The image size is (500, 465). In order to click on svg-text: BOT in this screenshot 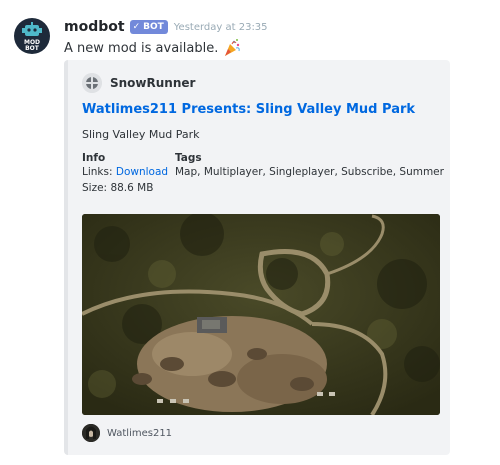, I will do `click(32, 48)`.